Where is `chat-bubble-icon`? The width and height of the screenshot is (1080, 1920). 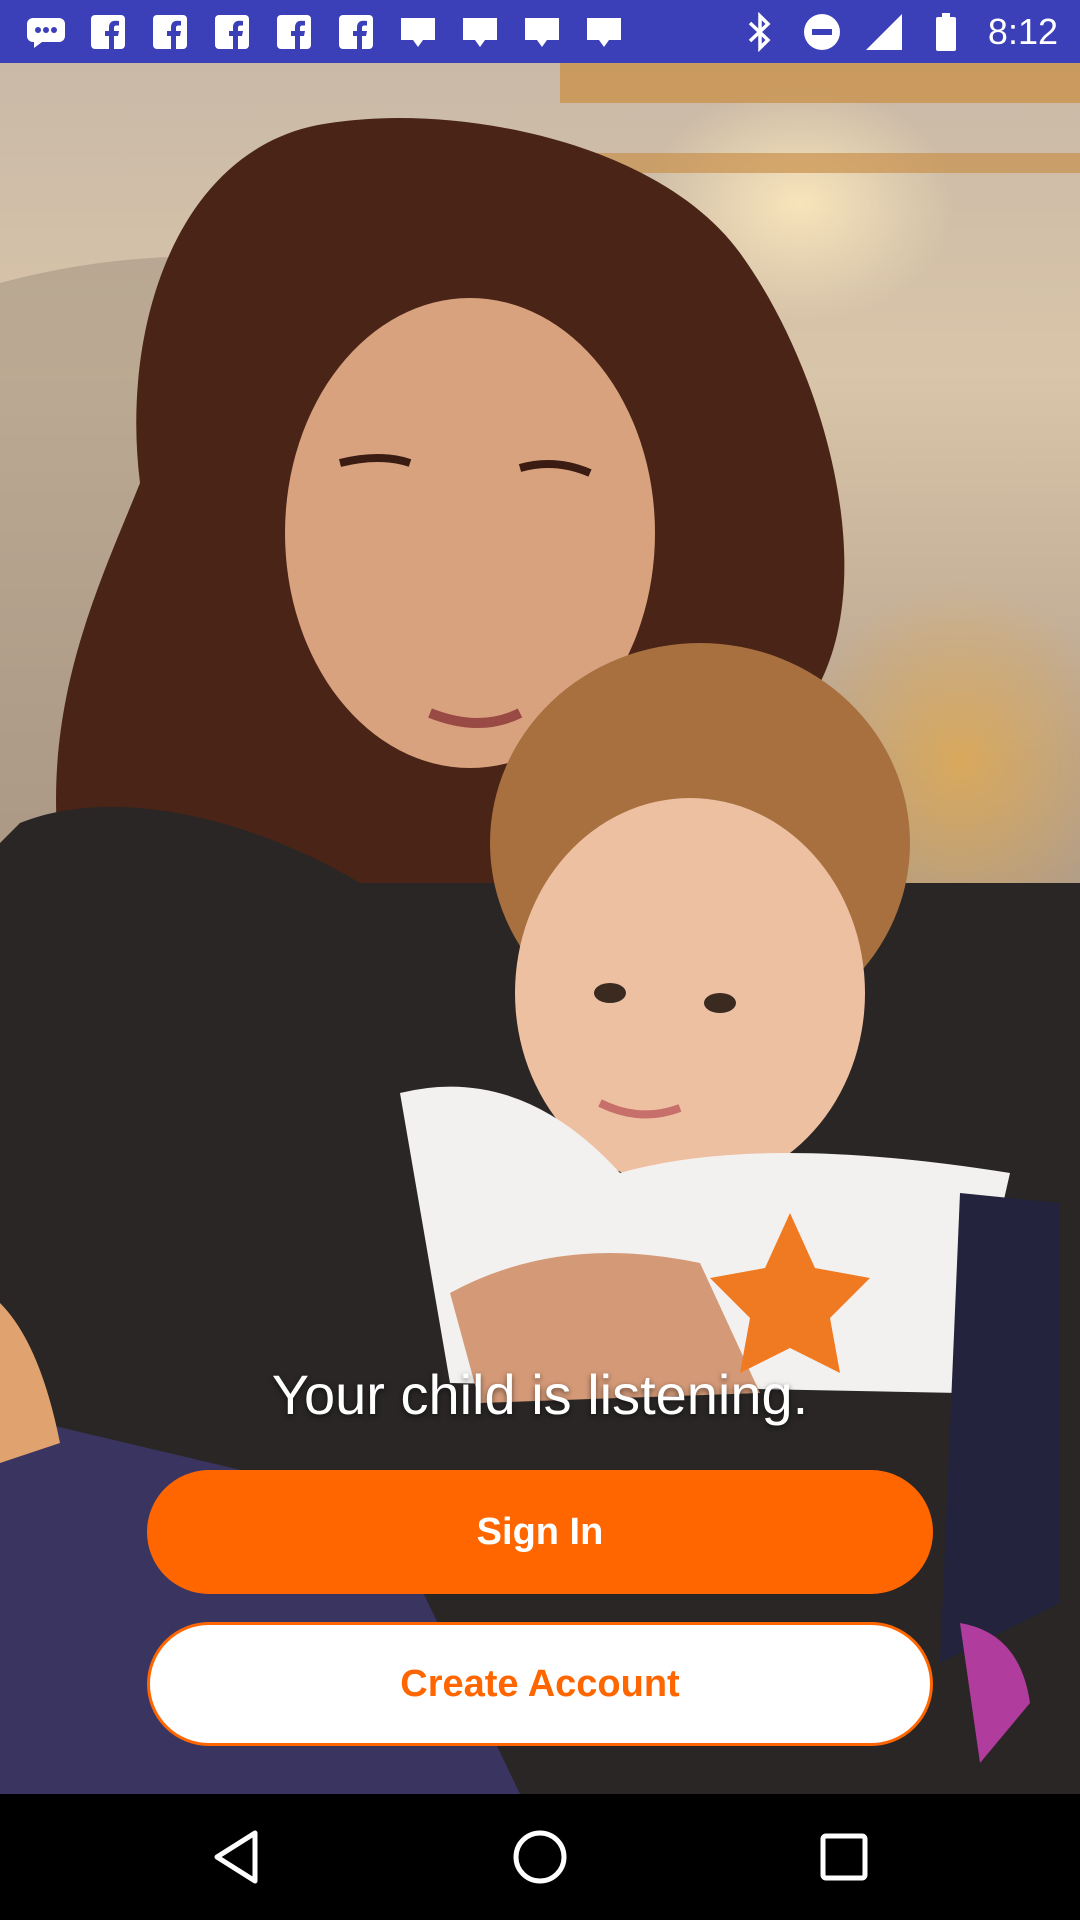 chat-bubble-icon is located at coordinates (46, 32).